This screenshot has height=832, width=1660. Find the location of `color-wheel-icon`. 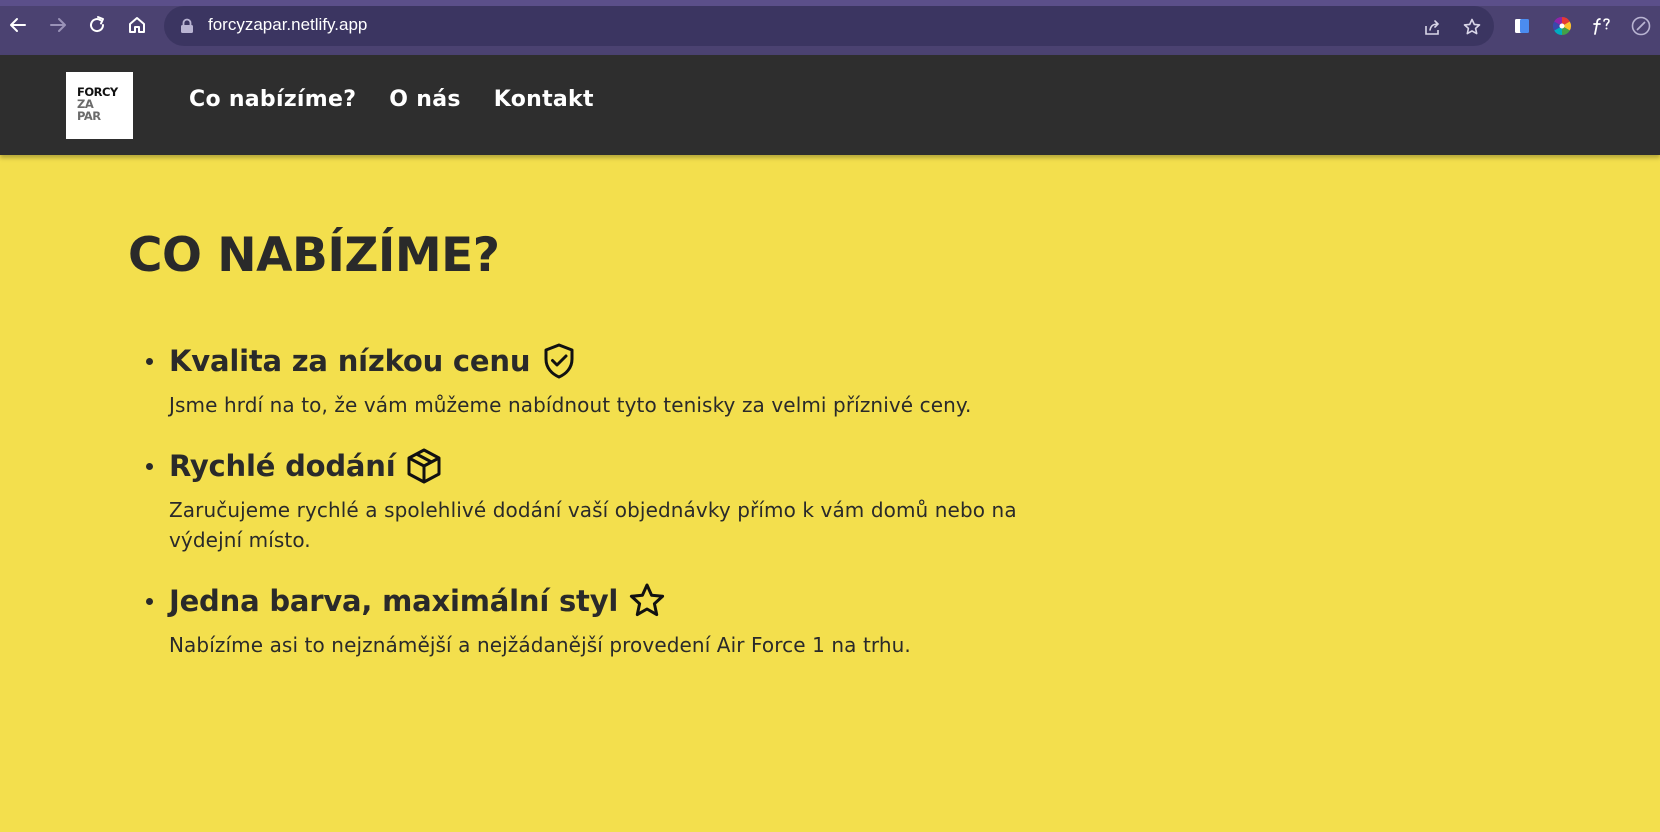

color-wheel-icon is located at coordinates (1562, 26).